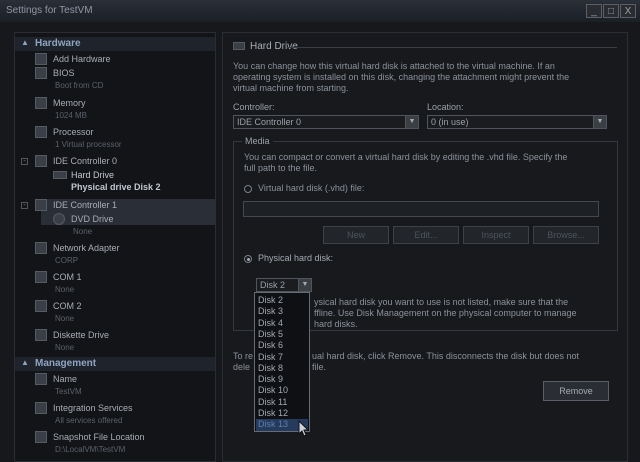 This screenshot has width=640, height=462. What do you see at coordinates (115, 44) in the screenshot?
I see `hardware-section-header: ▲ Hardware` at bounding box center [115, 44].